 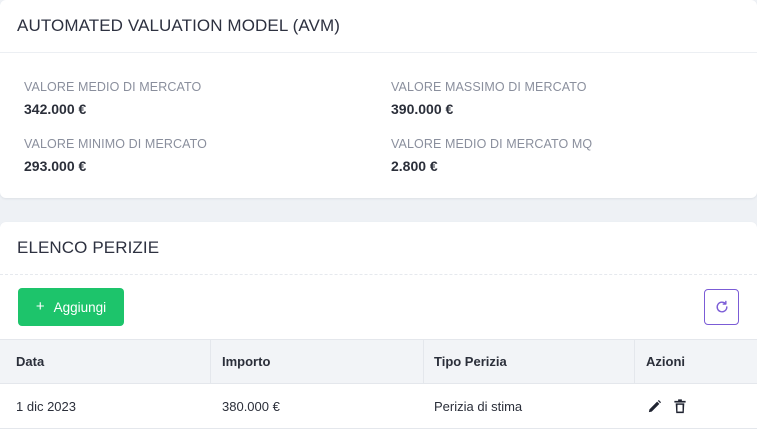 I want to click on cell-azioni, so click(x=696, y=406).